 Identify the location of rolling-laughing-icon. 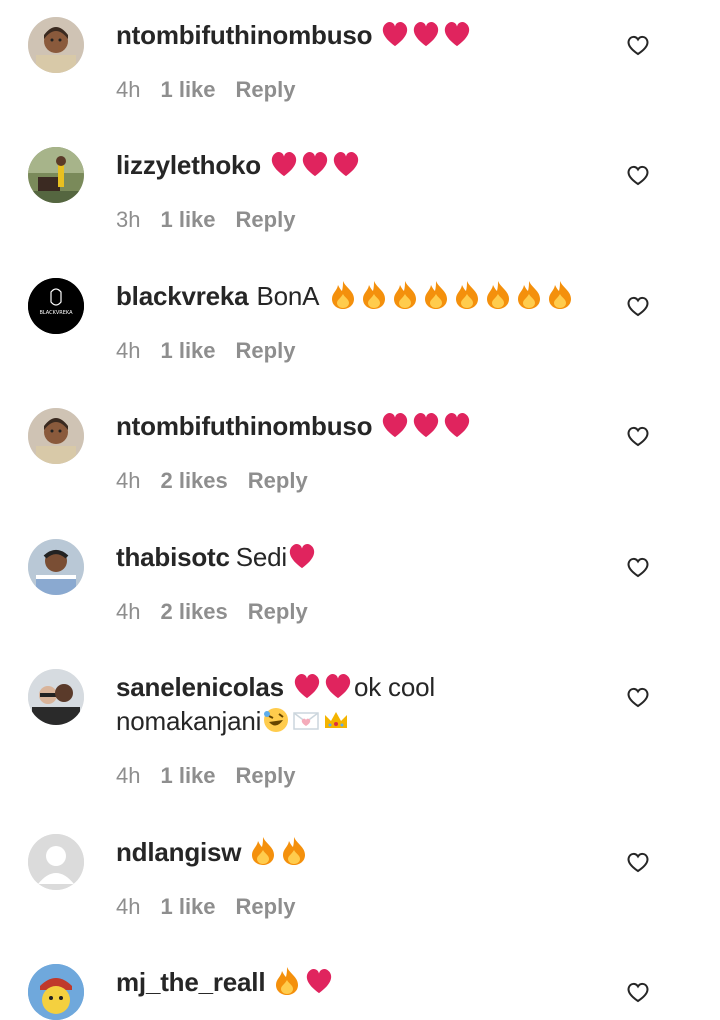
(276, 720).